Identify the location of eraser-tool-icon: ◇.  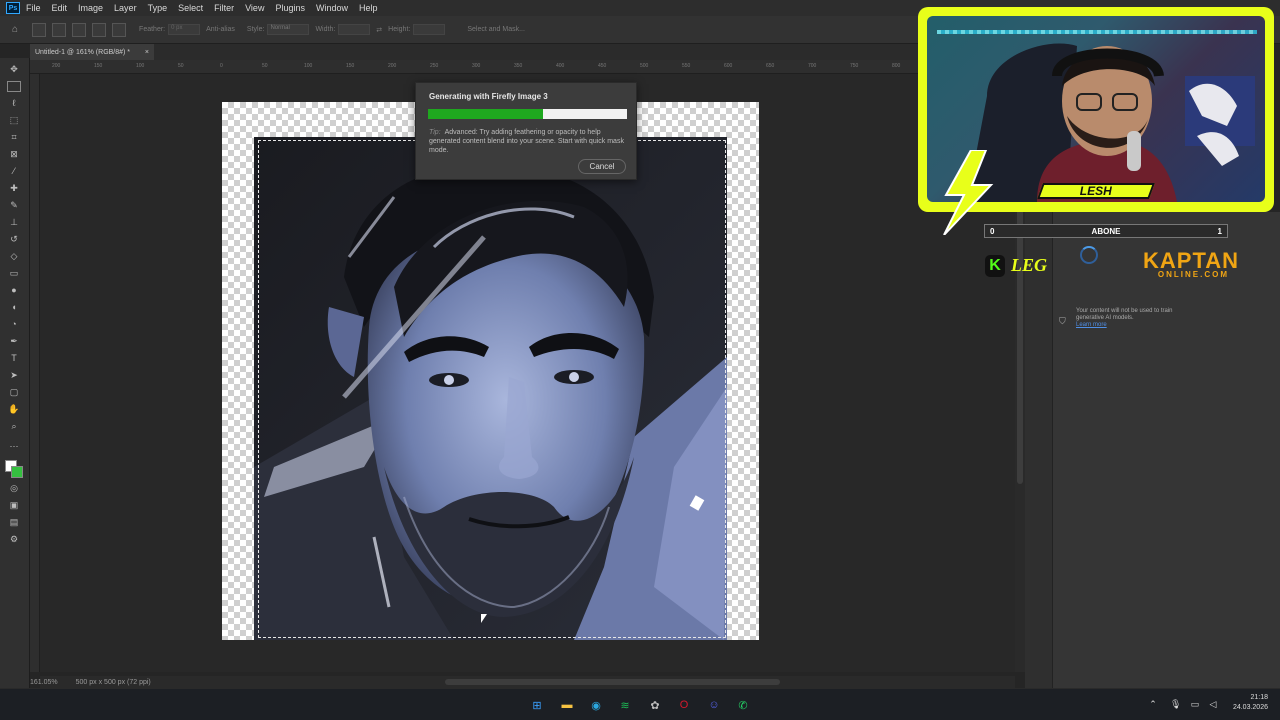
(14, 256).